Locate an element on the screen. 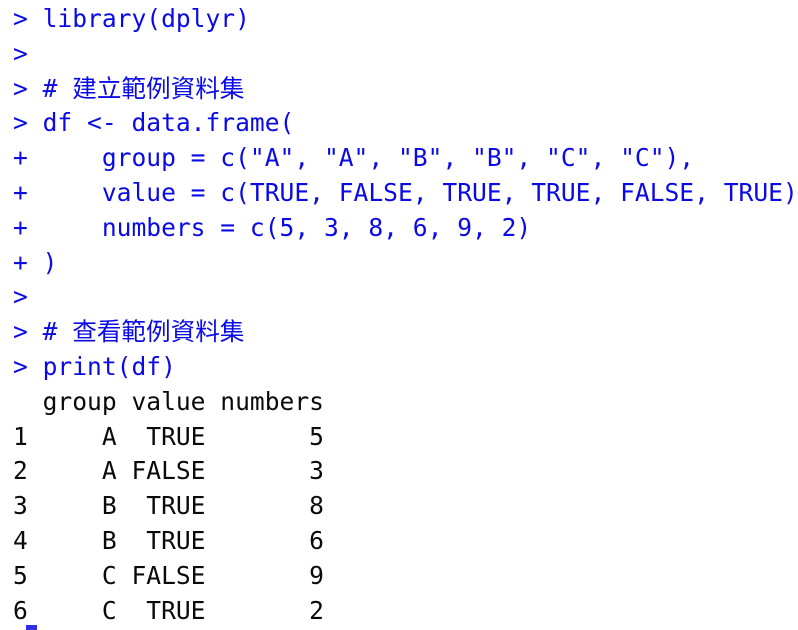 The height and width of the screenshot is (630, 798). console-line-dataframe-close: + ) is located at coordinates (35, 262).